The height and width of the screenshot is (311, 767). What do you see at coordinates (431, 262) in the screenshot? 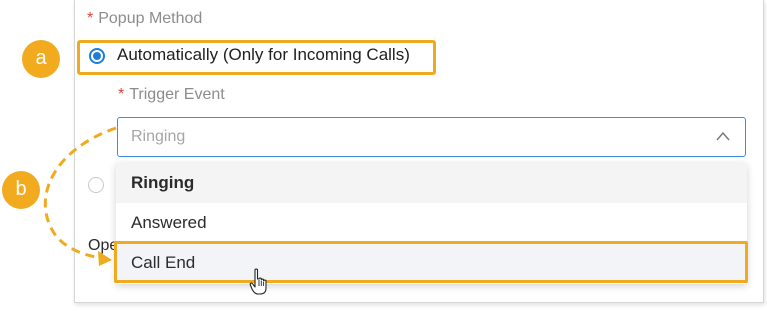
I see `highlight-frame-call-end` at bounding box center [431, 262].